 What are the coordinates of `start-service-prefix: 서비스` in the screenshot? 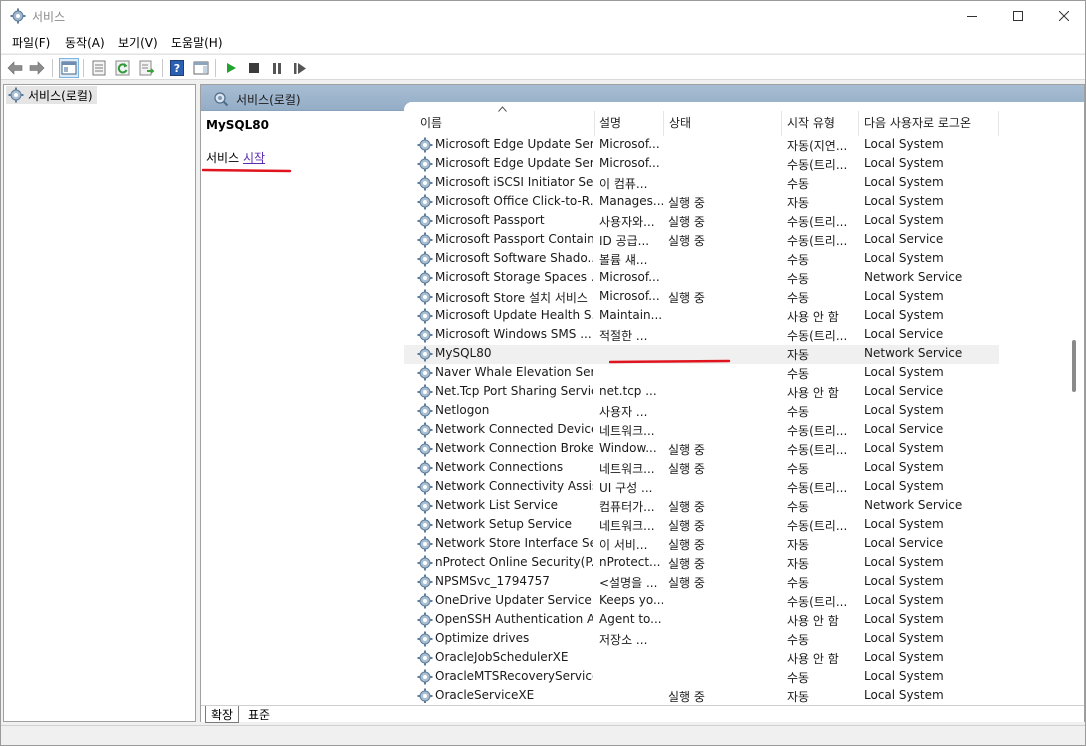 It's located at (223, 158).